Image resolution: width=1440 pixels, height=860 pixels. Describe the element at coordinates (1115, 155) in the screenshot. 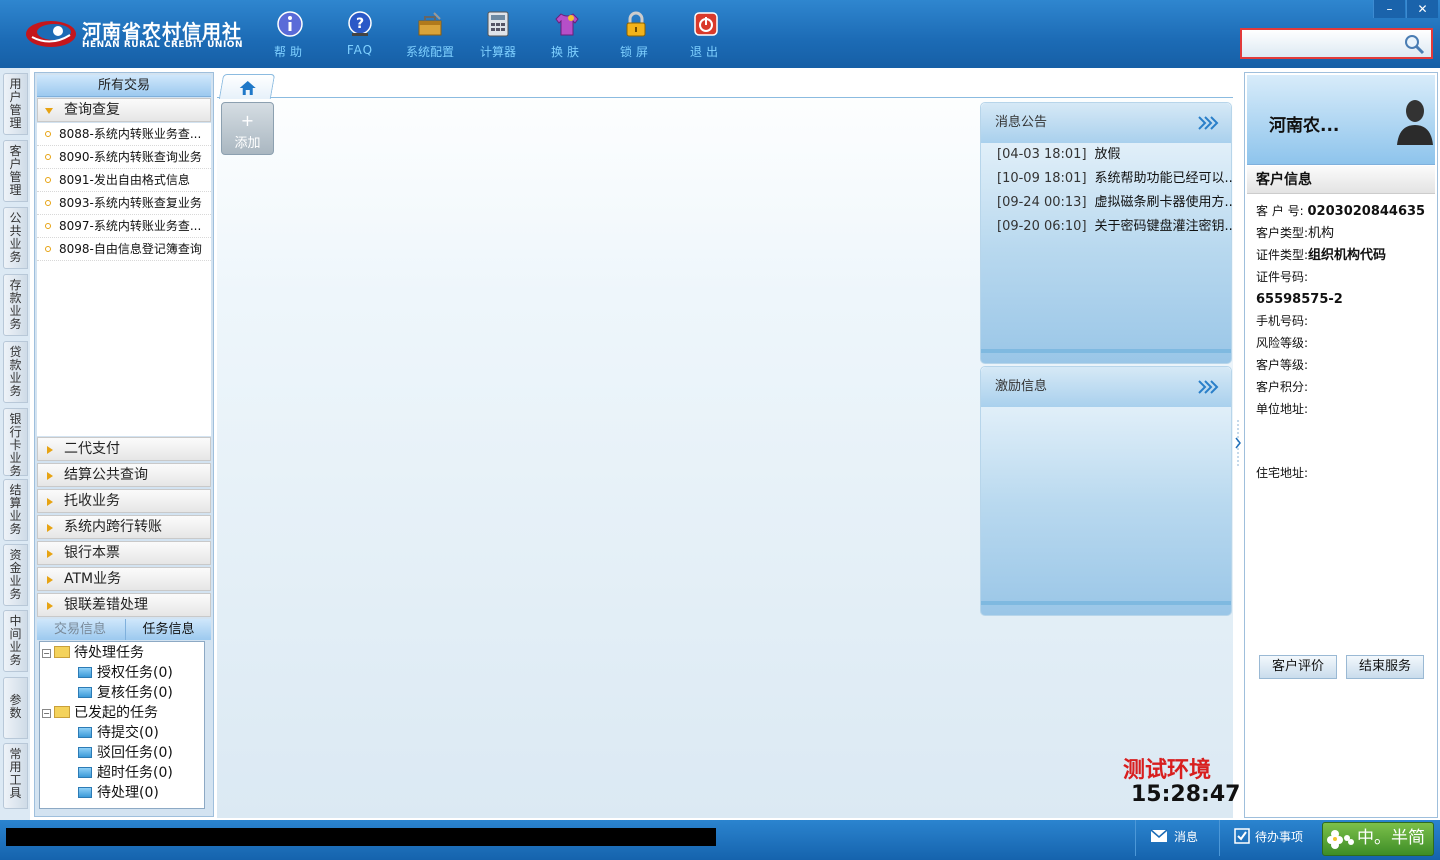

I see `notice-item: [04-03 18:01] 放假` at that location.